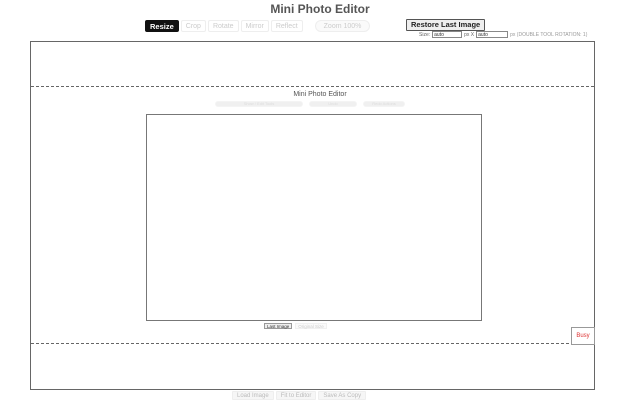 This screenshot has height=400, width=640. What do you see at coordinates (254, 26) in the screenshot?
I see `tool-mirror-button: Mirror` at bounding box center [254, 26].